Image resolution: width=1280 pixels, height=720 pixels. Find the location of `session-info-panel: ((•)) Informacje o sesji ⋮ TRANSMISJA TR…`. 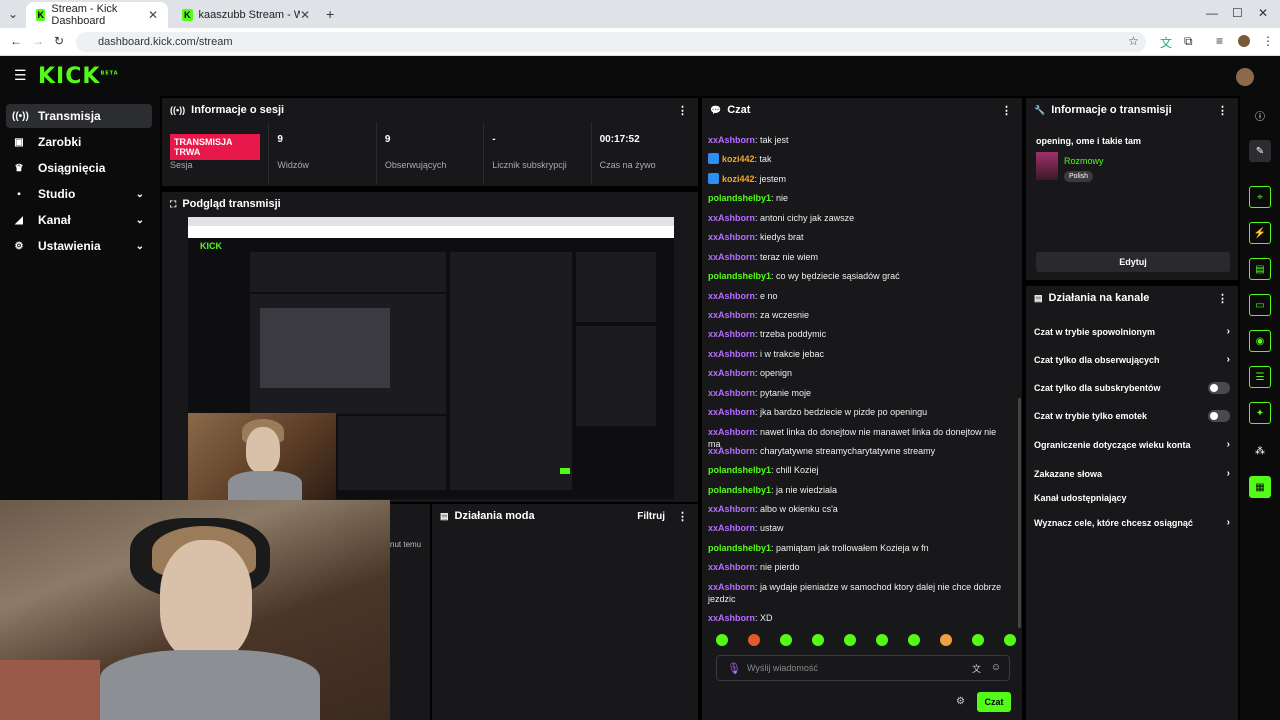

session-info-panel: ((•)) Informacje o sesji ⋮ TRANSMISJA TR… is located at coordinates (430, 142).